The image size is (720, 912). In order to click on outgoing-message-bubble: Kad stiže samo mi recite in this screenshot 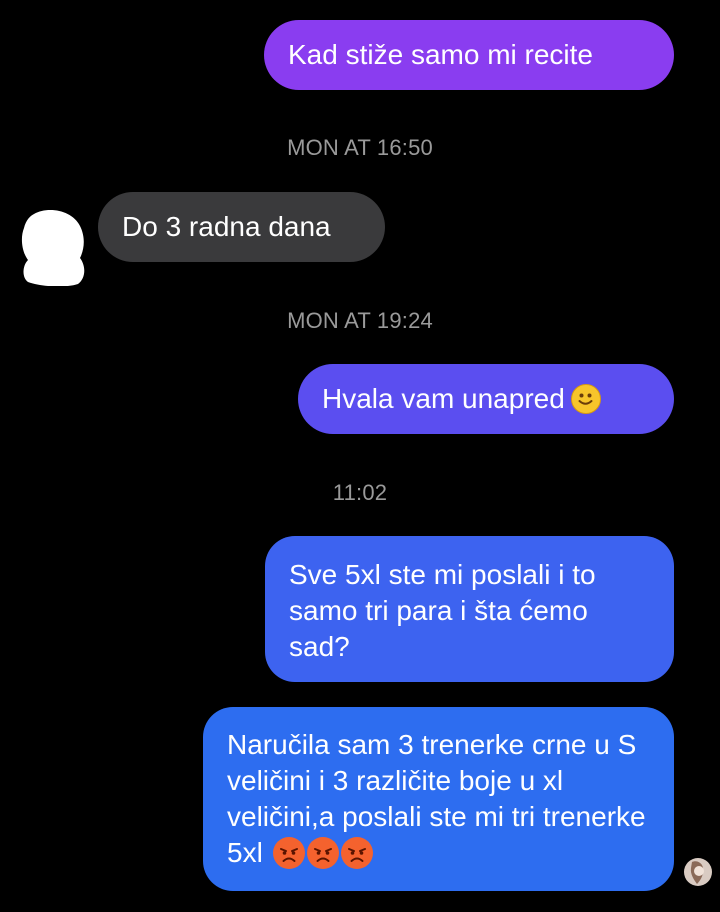, I will do `click(469, 55)`.